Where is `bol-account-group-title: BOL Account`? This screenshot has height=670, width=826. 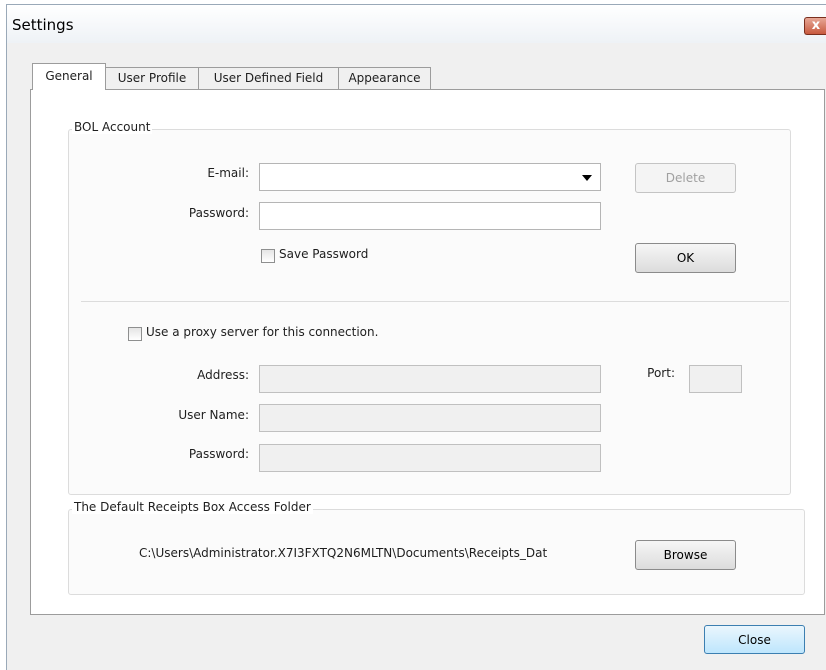 bol-account-group-title: BOL Account is located at coordinates (112, 127).